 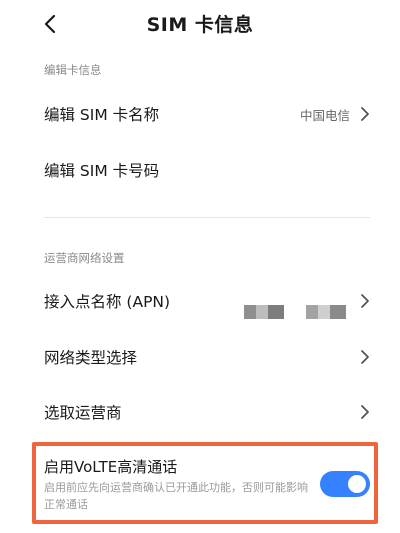 What do you see at coordinates (200, 114) in the screenshot?
I see `edit-sim-name-row: 编辑 SIM 卡名称 中国电信` at bounding box center [200, 114].